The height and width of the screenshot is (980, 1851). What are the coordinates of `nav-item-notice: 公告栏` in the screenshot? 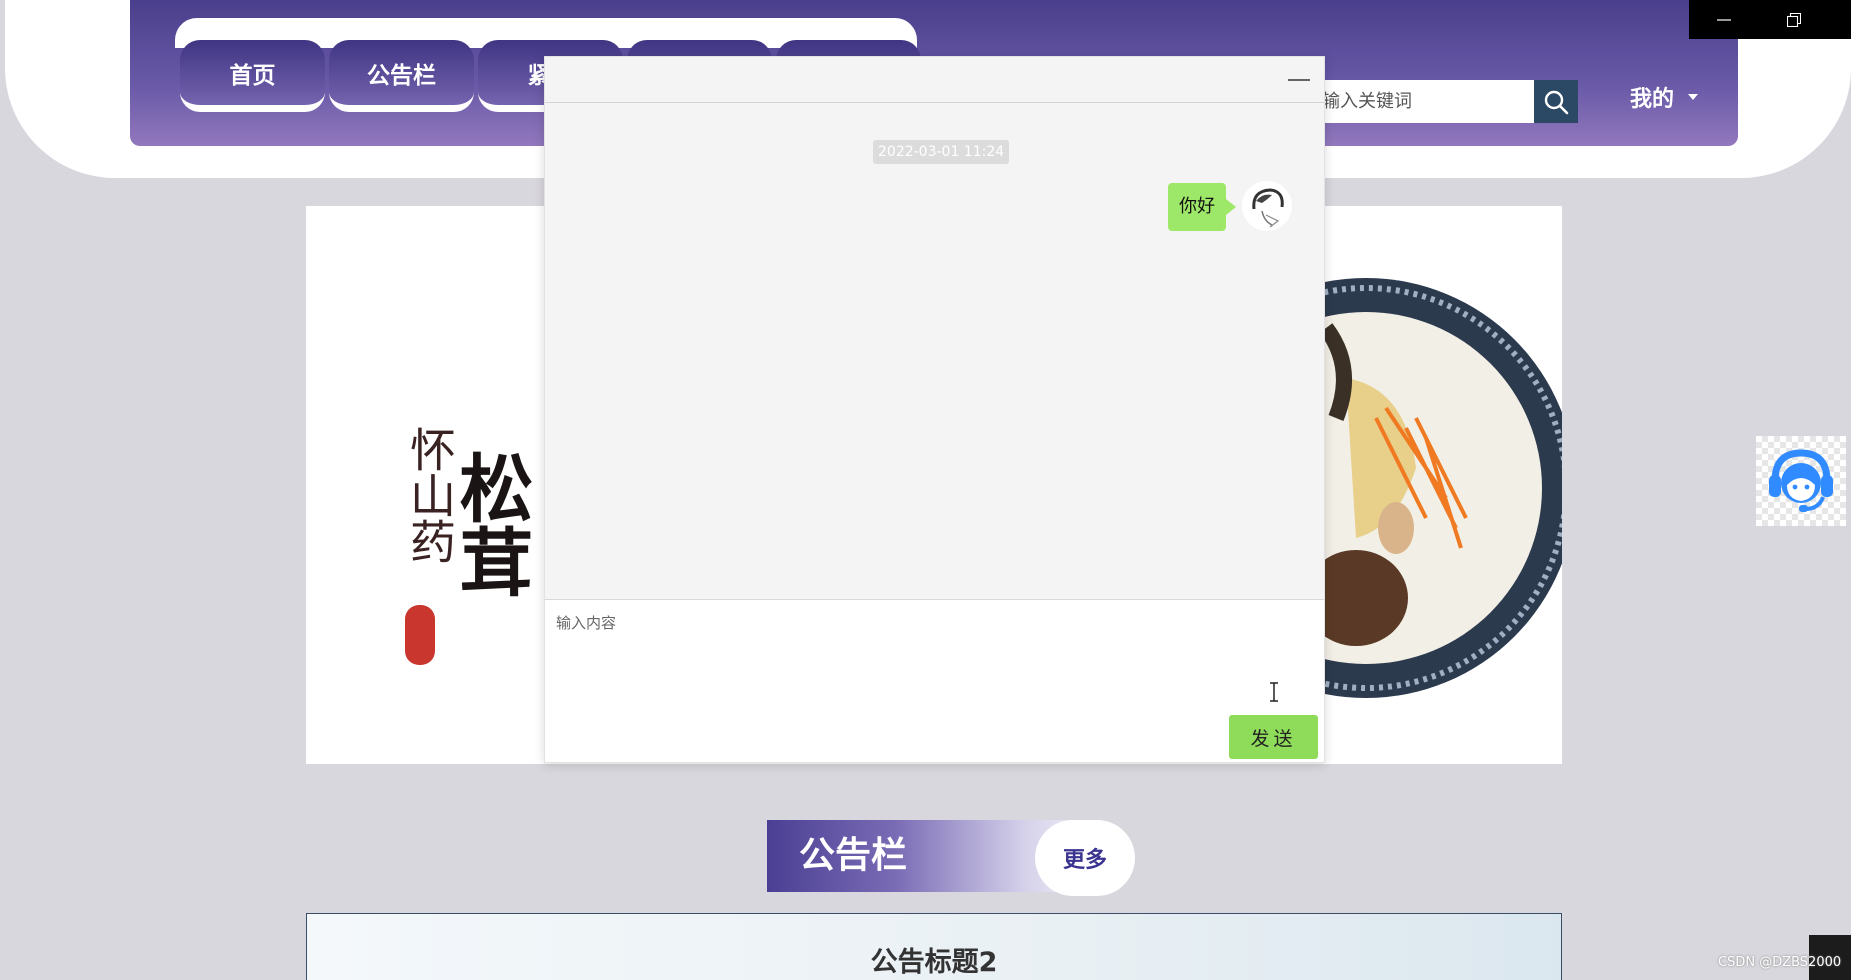 It's located at (401, 76).